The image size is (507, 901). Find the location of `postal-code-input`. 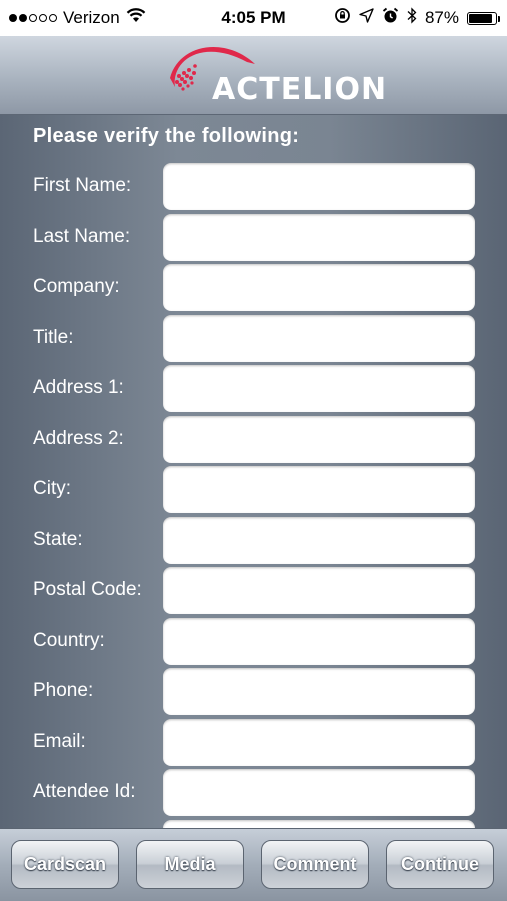

postal-code-input is located at coordinates (319, 590).